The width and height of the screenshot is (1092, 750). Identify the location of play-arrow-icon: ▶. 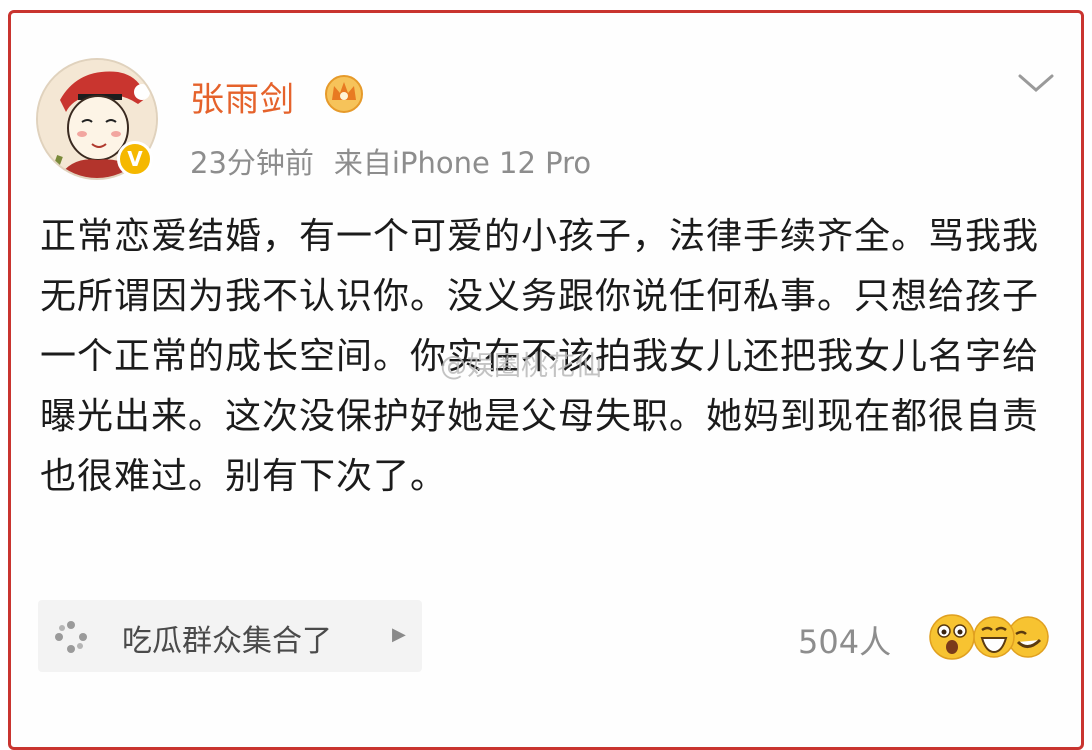
(399, 634).